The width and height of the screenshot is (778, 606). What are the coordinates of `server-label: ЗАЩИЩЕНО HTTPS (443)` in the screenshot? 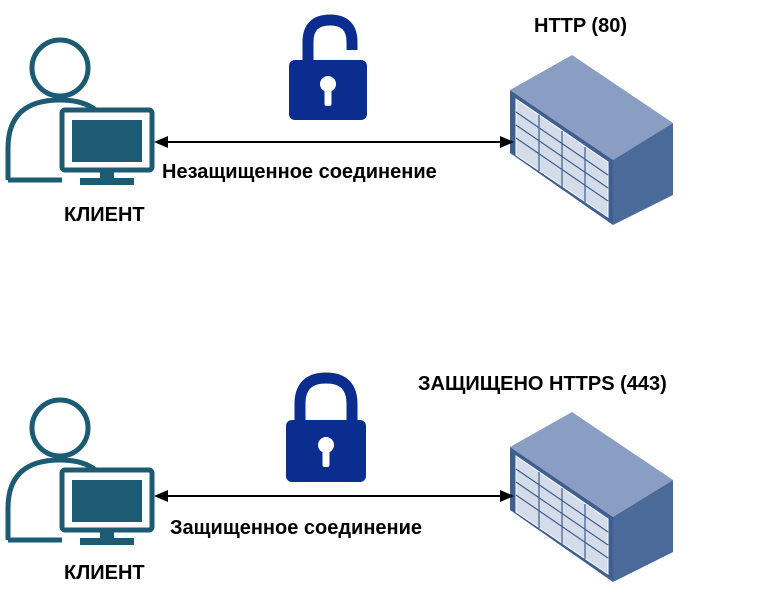 It's located at (542, 384).